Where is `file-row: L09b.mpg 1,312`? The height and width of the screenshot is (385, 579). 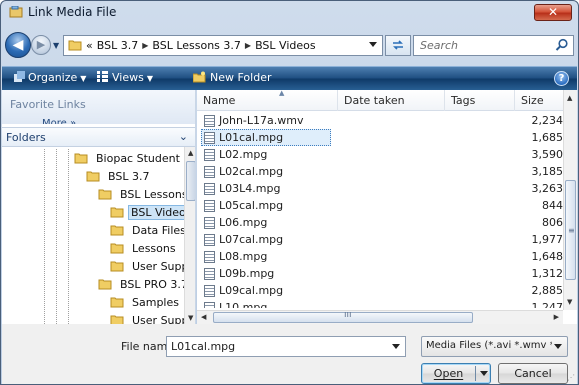 file-row: L09b.mpg 1,312 is located at coordinates (380, 273).